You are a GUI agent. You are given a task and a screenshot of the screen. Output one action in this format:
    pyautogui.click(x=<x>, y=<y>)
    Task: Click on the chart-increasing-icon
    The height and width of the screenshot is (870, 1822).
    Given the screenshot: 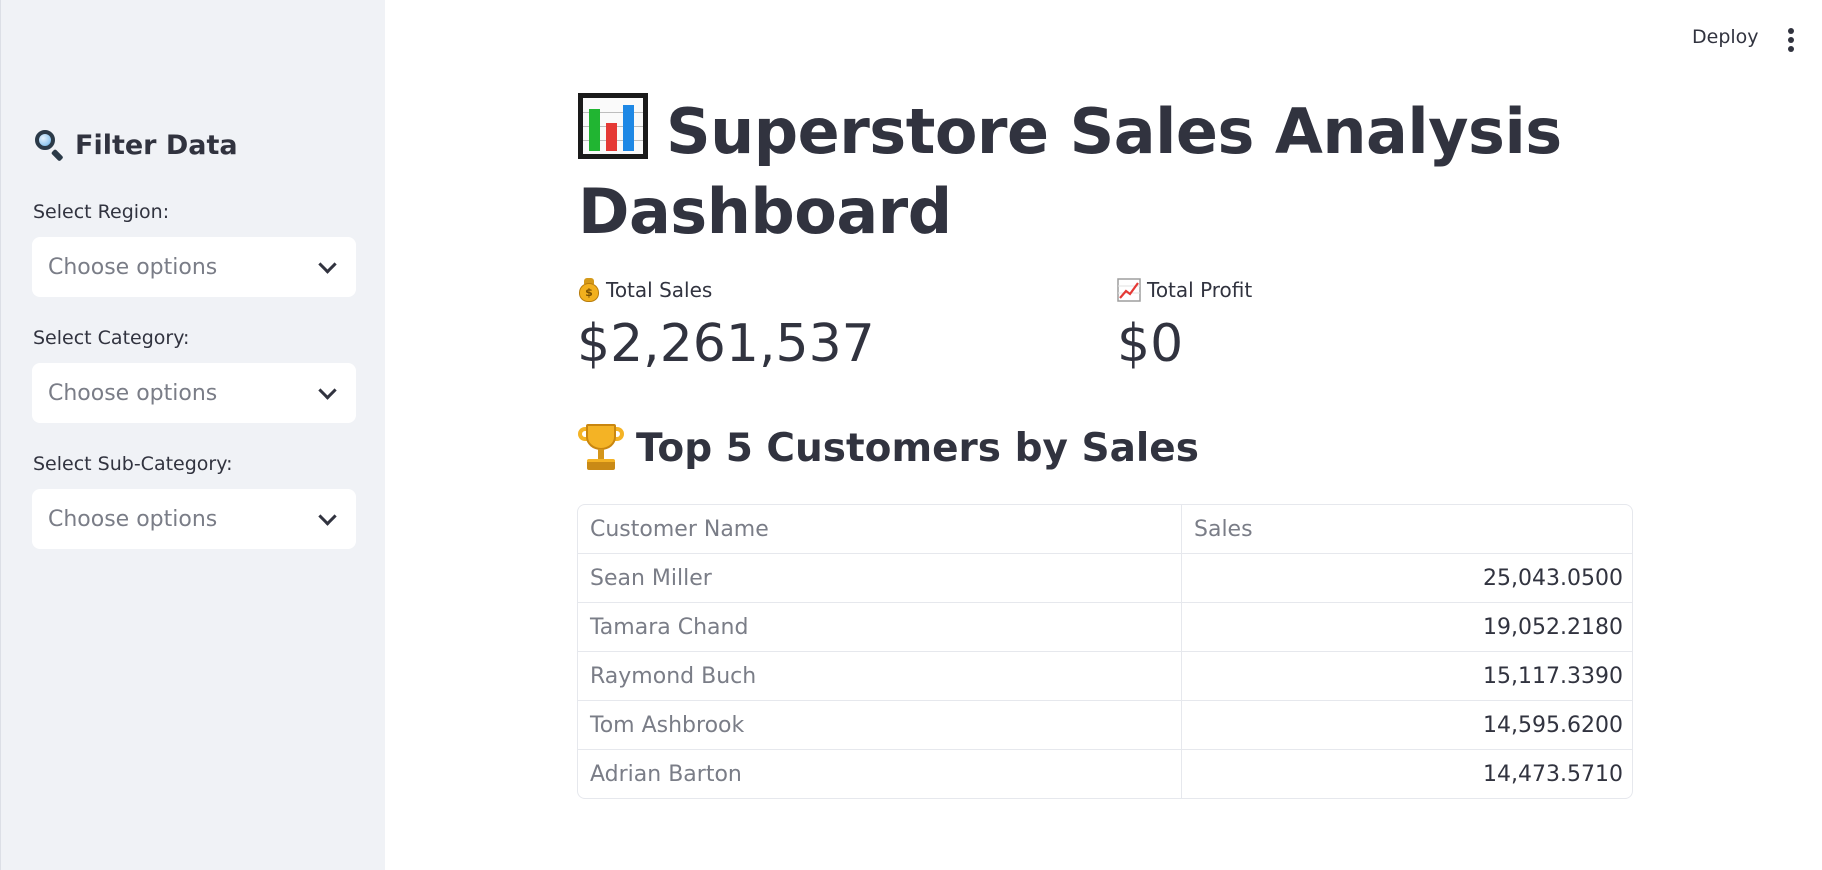 What is the action you would take?
    pyautogui.click(x=1129, y=290)
    